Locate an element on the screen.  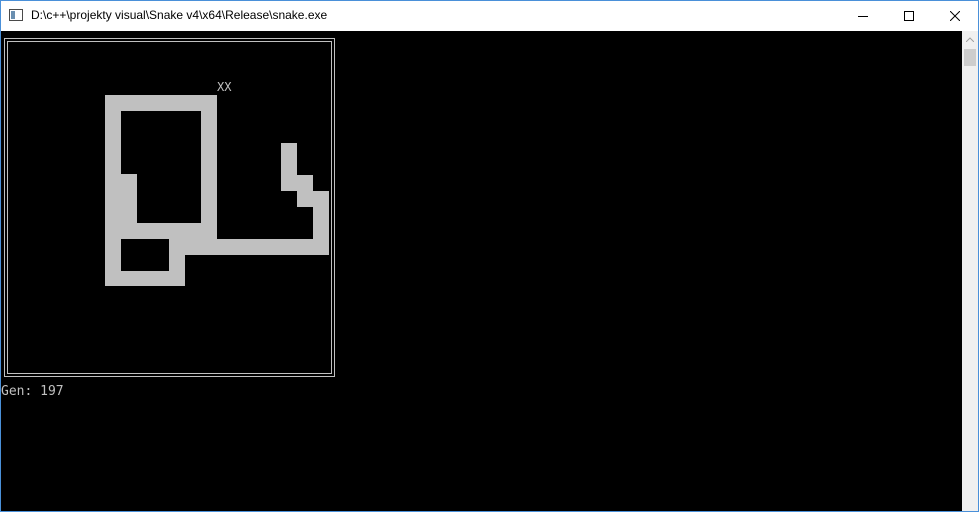
minimize-button is located at coordinates (863, 16).